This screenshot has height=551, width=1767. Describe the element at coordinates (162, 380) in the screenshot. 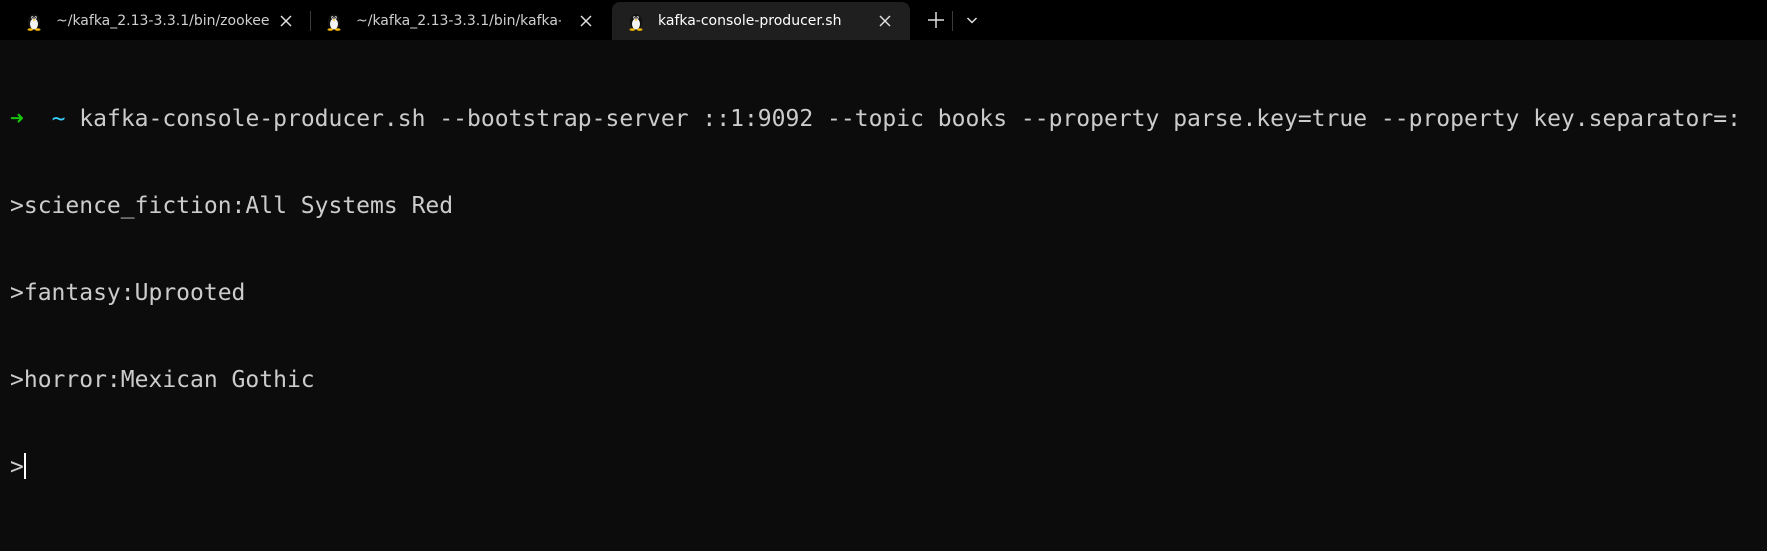

I see `output-line: >horror:Mexican Gothic` at that location.